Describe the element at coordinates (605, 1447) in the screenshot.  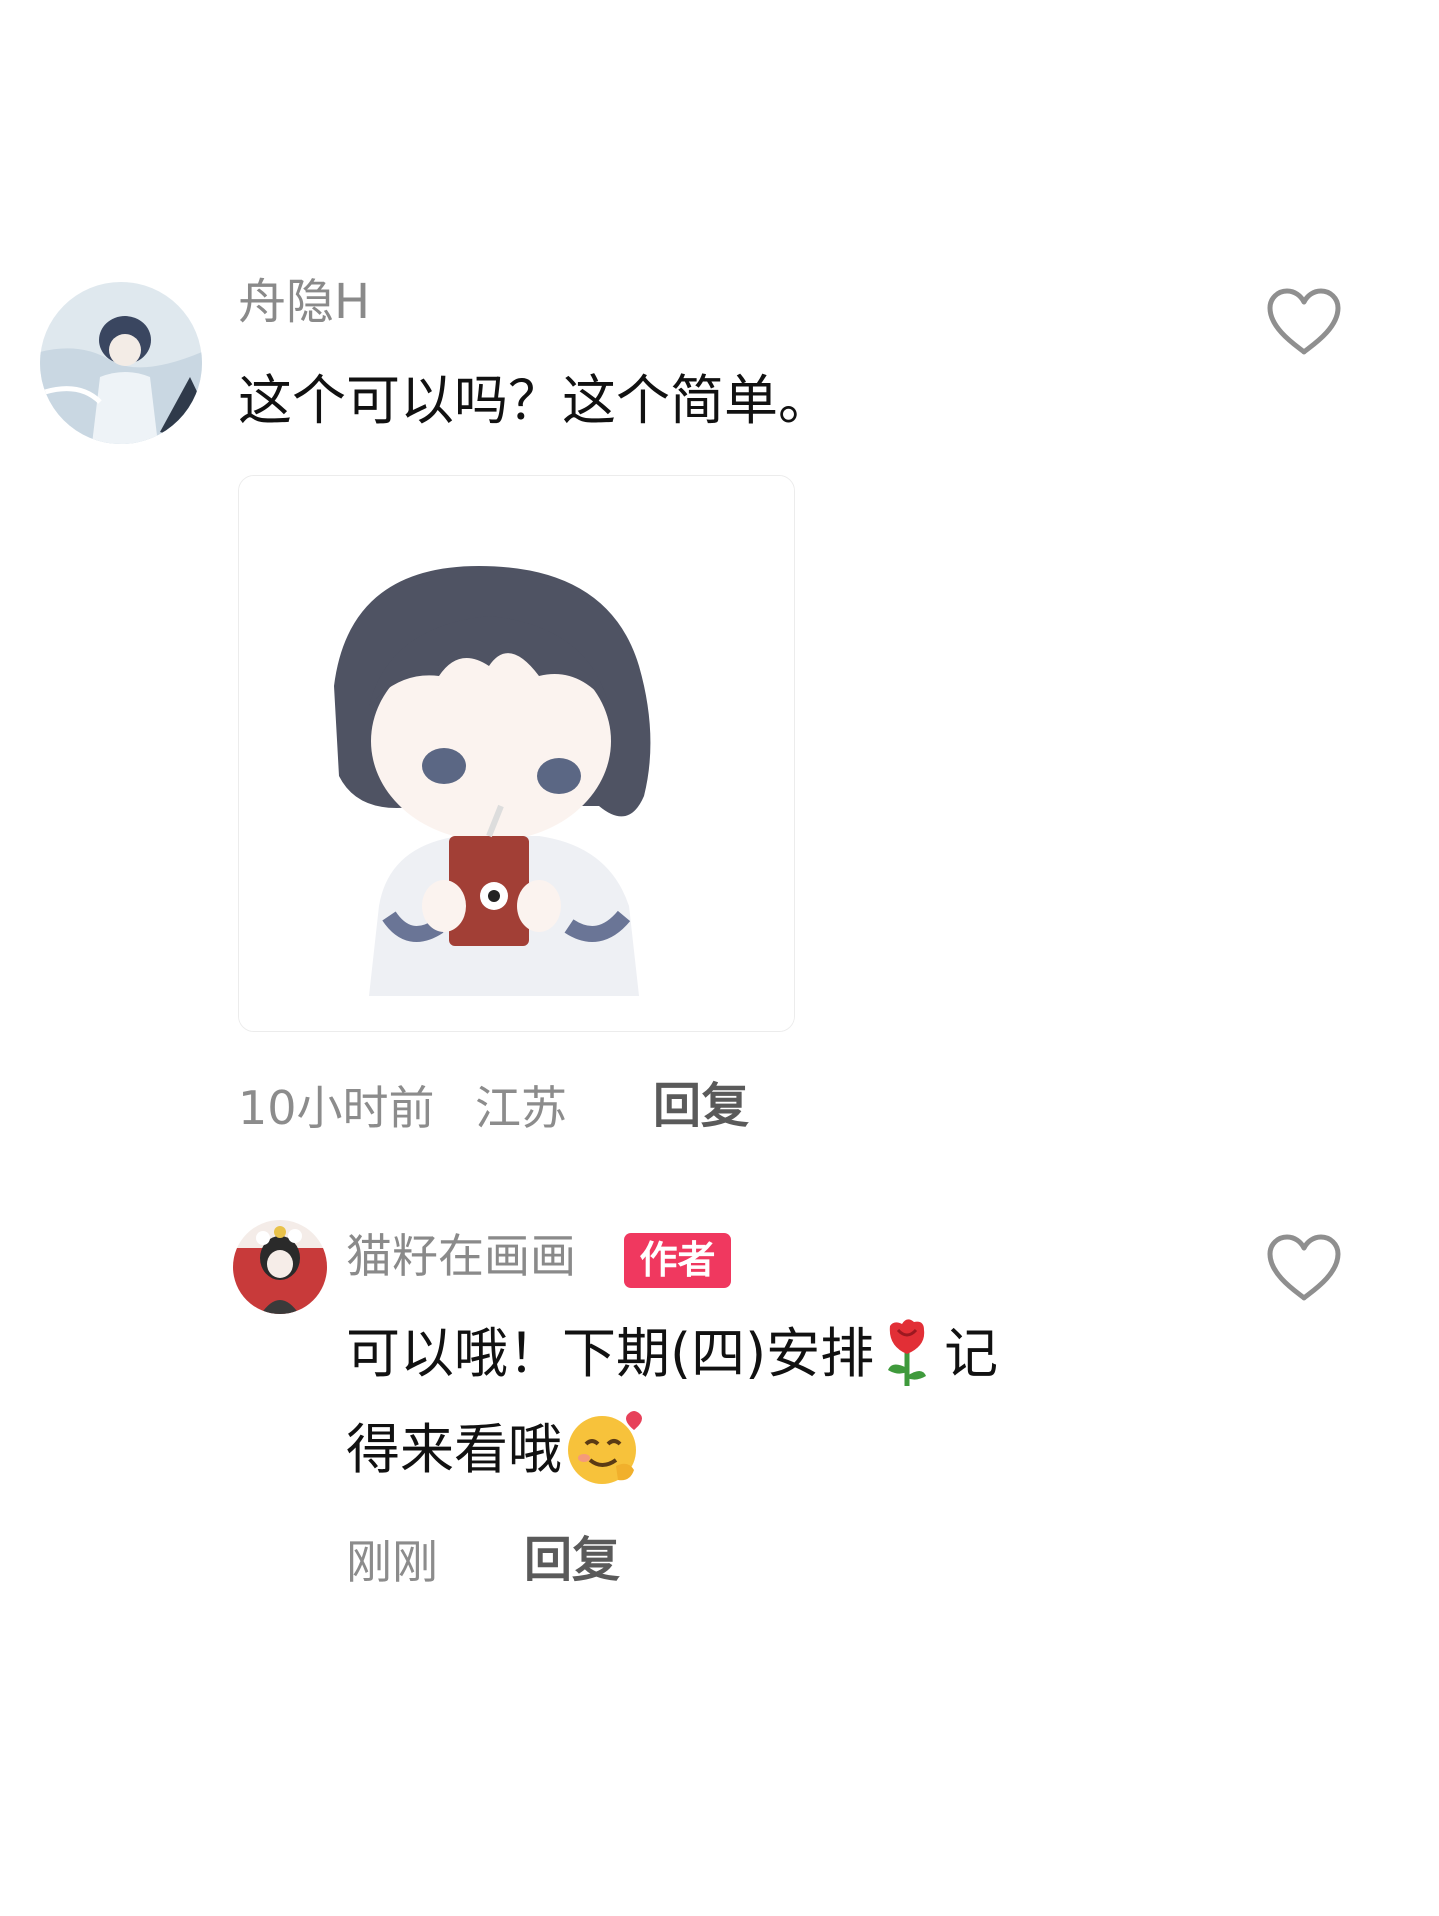
I see `smiling-face-with-hearts-emoji-icon` at that location.